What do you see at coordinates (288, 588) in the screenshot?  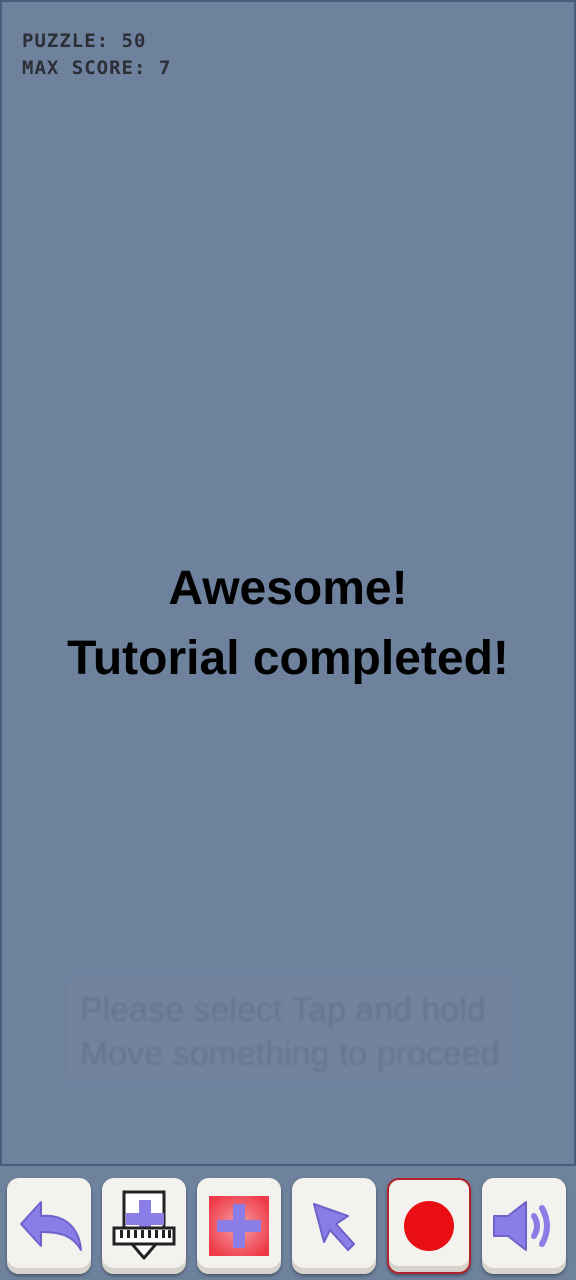 I see `message-line-1: Awesome!` at bounding box center [288, 588].